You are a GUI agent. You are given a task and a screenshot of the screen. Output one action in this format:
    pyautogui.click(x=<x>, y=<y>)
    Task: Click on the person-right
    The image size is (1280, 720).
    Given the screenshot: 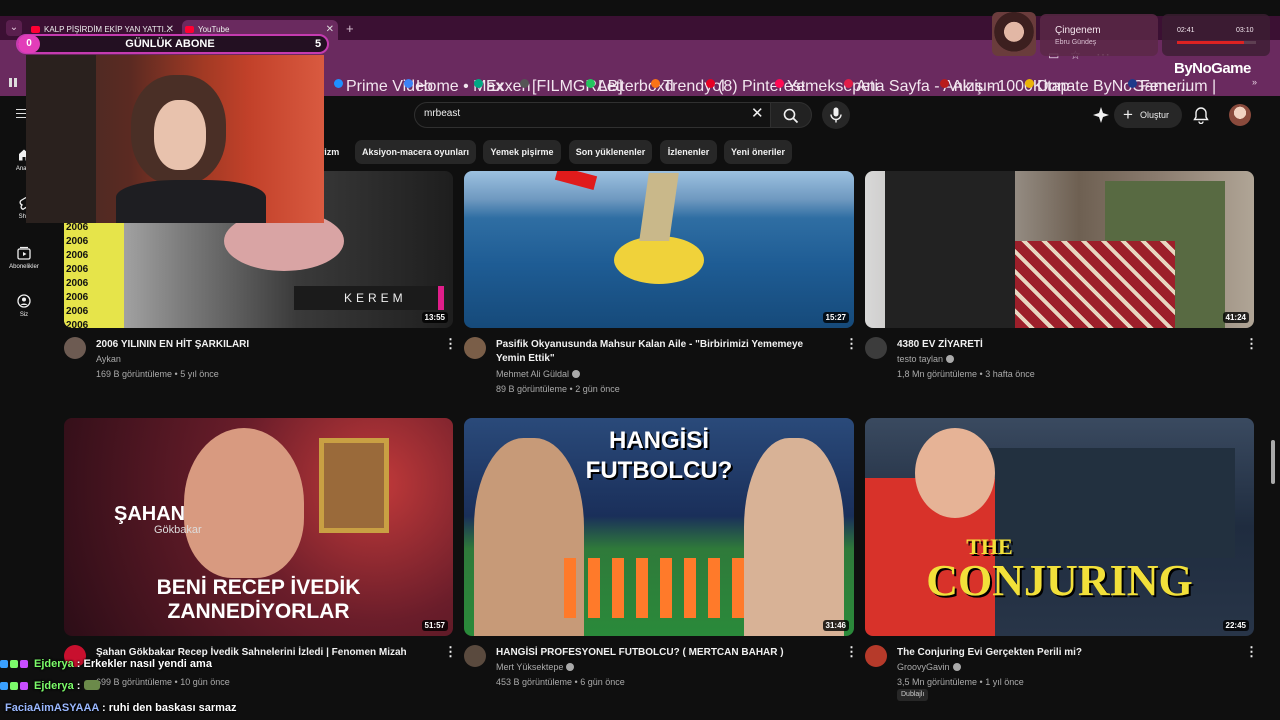 What is the action you would take?
    pyautogui.click(x=794, y=537)
    